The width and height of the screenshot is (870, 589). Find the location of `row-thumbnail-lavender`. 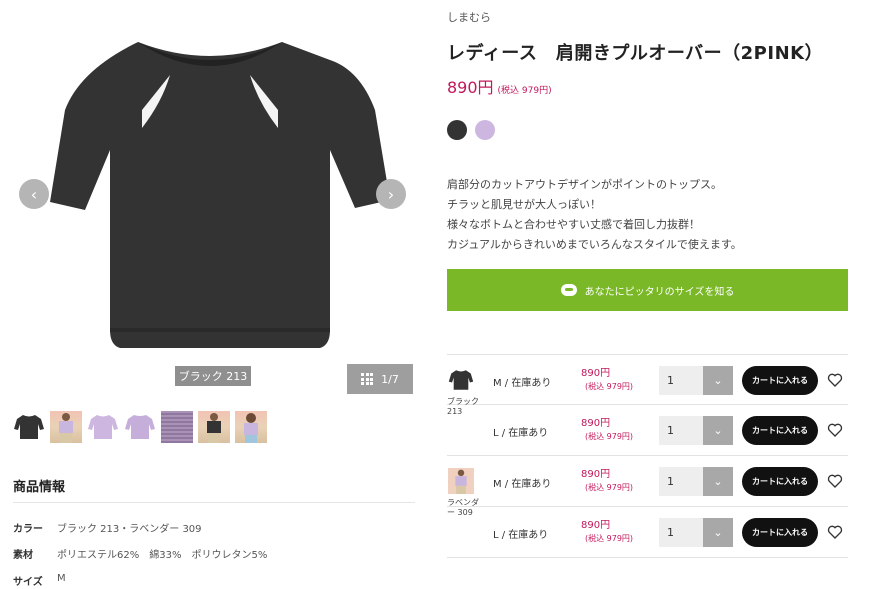

row-thumbnail-lavender is located at coordinates (461, 481).